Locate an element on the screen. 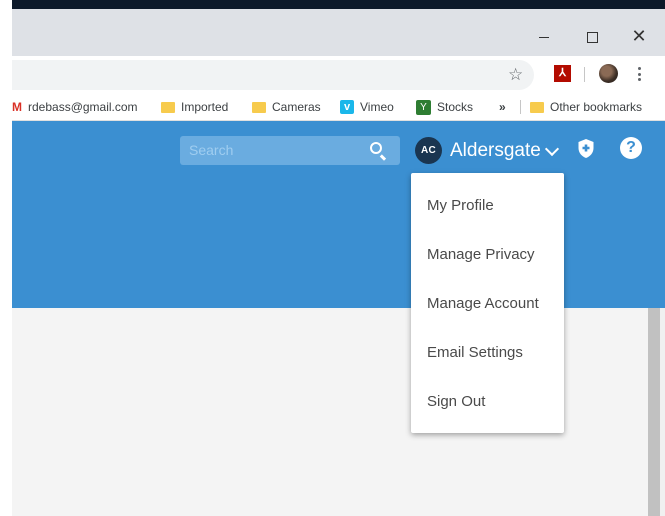 The width and height of the screenshot is (665, 516). bookmark-gmail: M rdebass@gmail.com is located at coordinates (75, 107).